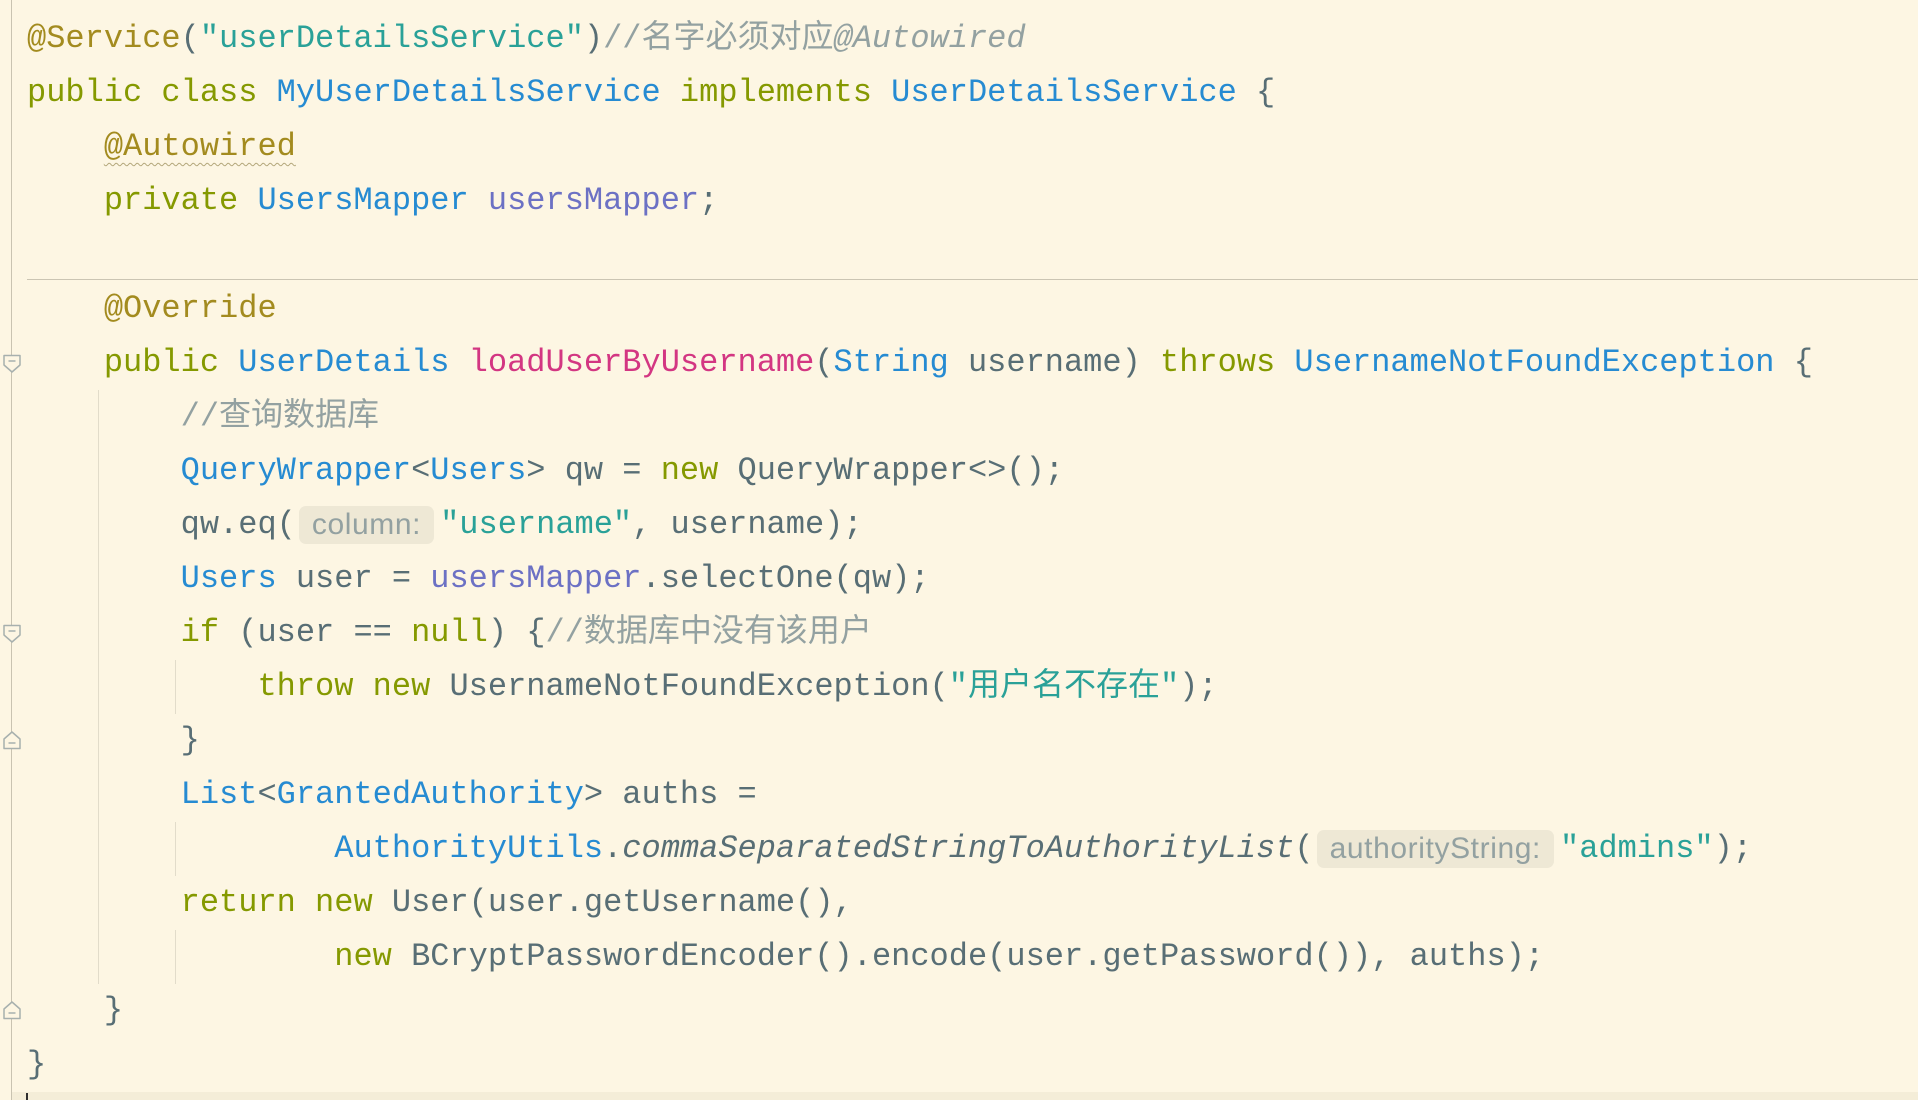 The width and height of the screenshot is (1918, 1100). Describe the element at coordinates (296, 470) in the screenshot. I see `type-name: QueryWrapper` at that location.